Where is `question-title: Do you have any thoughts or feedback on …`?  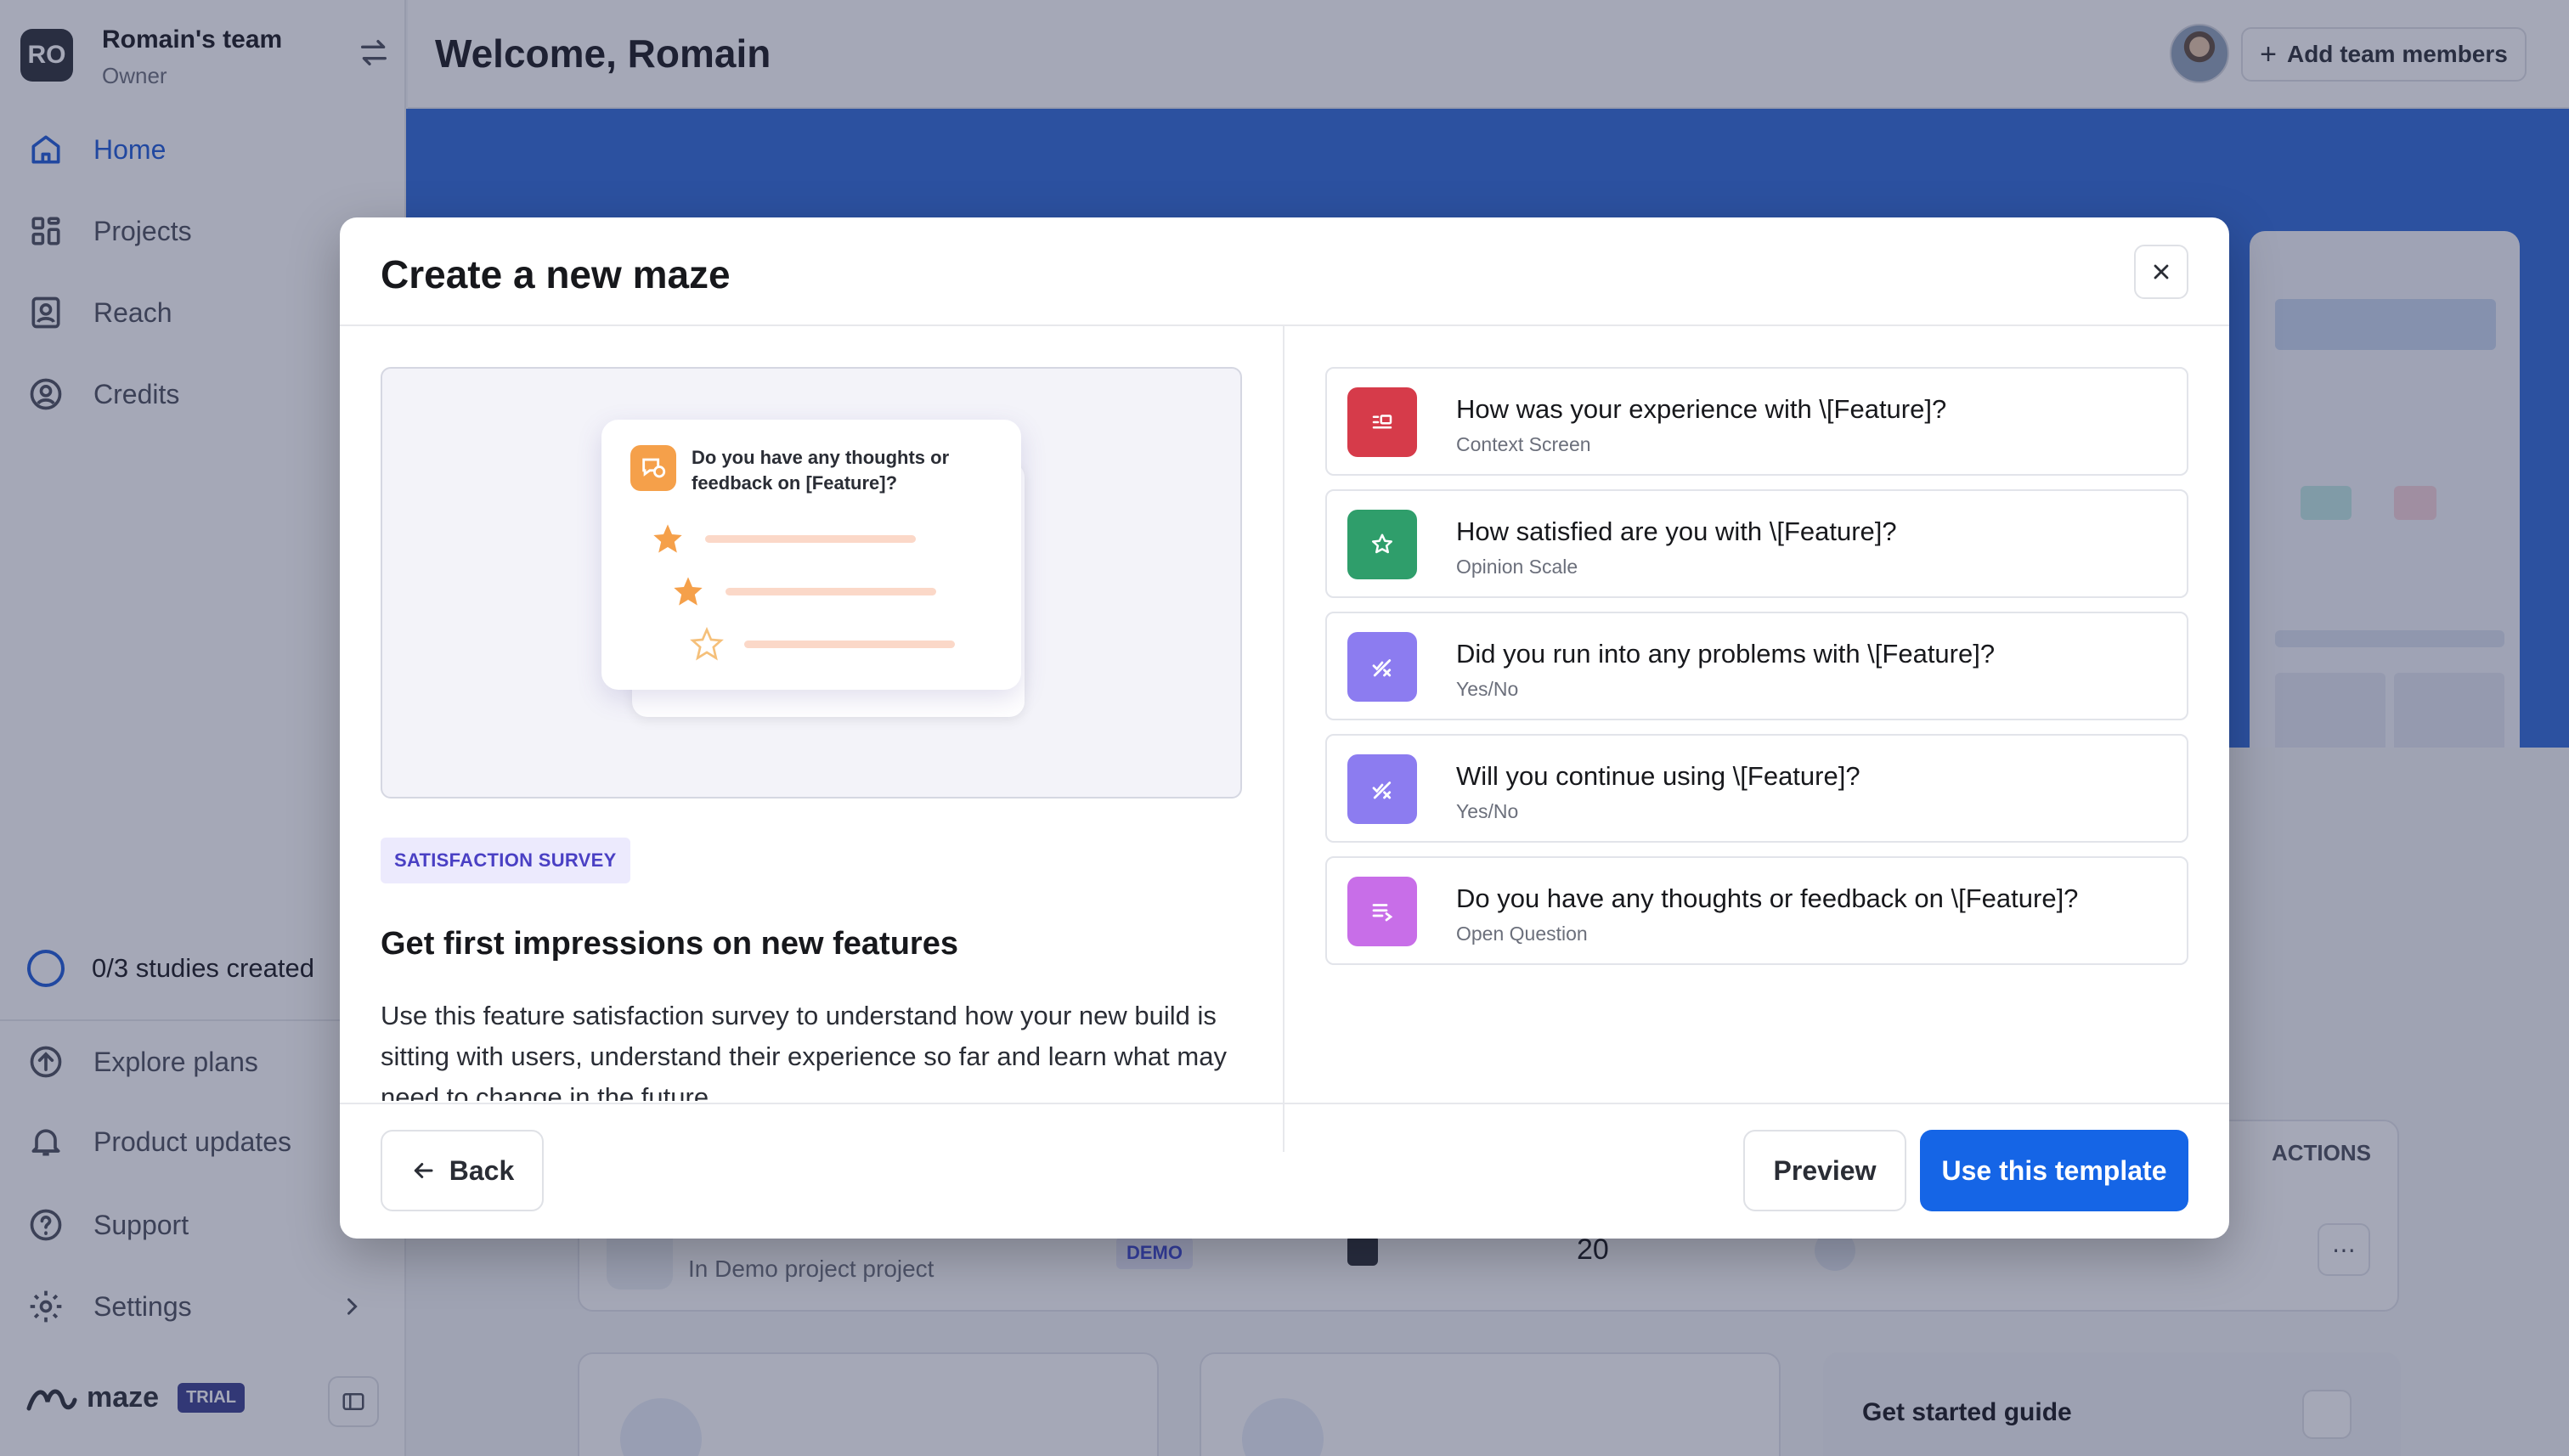 question-title: Do you have any thoughts or feedback on … is located at coordinates (1767, 898).